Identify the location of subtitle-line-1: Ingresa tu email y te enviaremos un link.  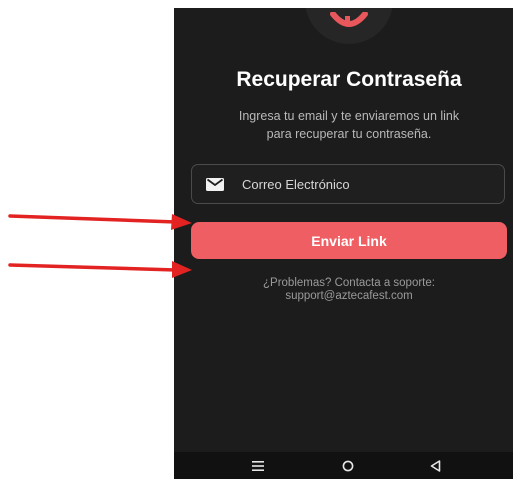
(349, 116).